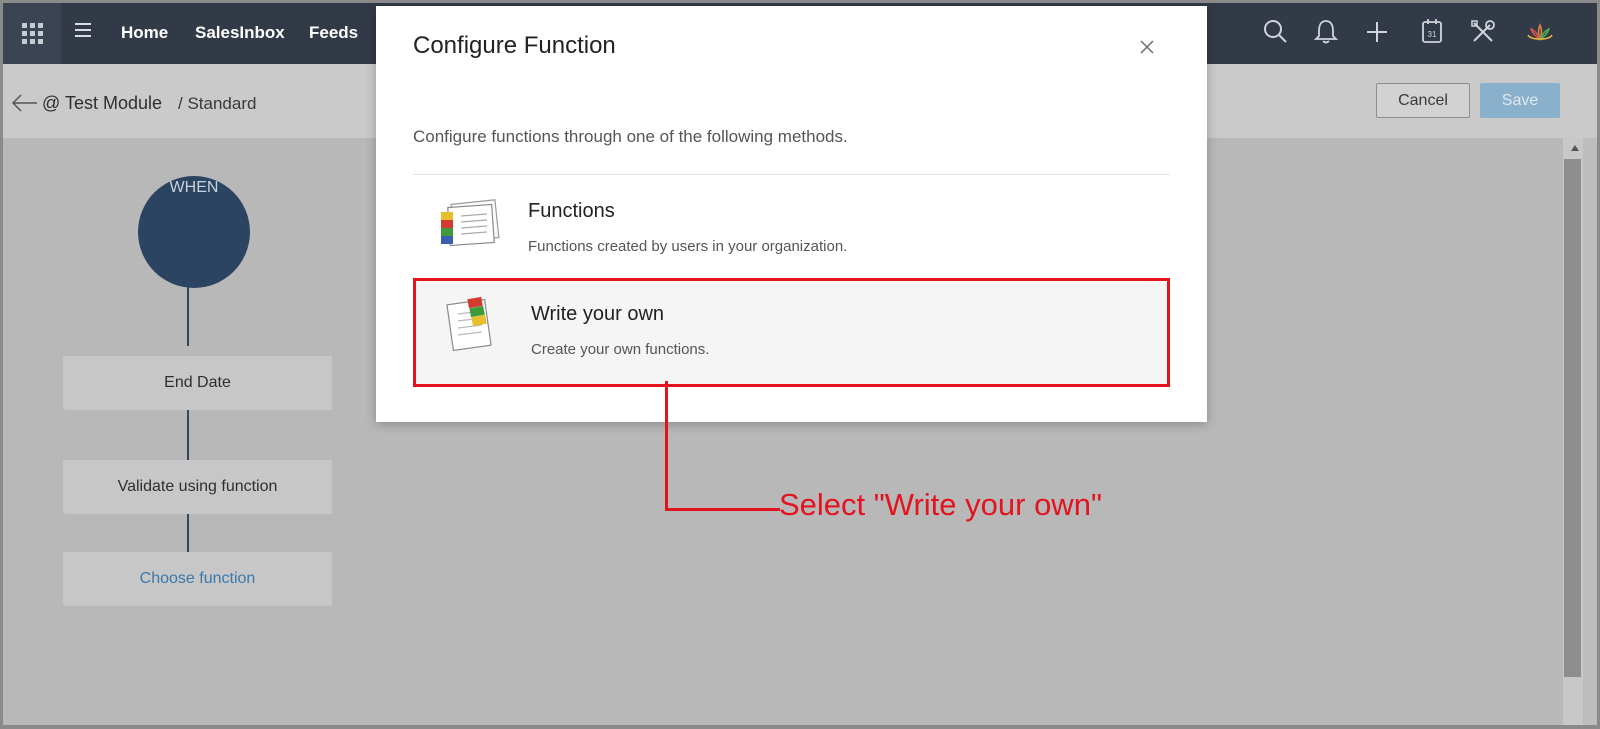  Describe the element at coordinates (1540, 32) in the screenshot. I see `logo-icon` at that location.